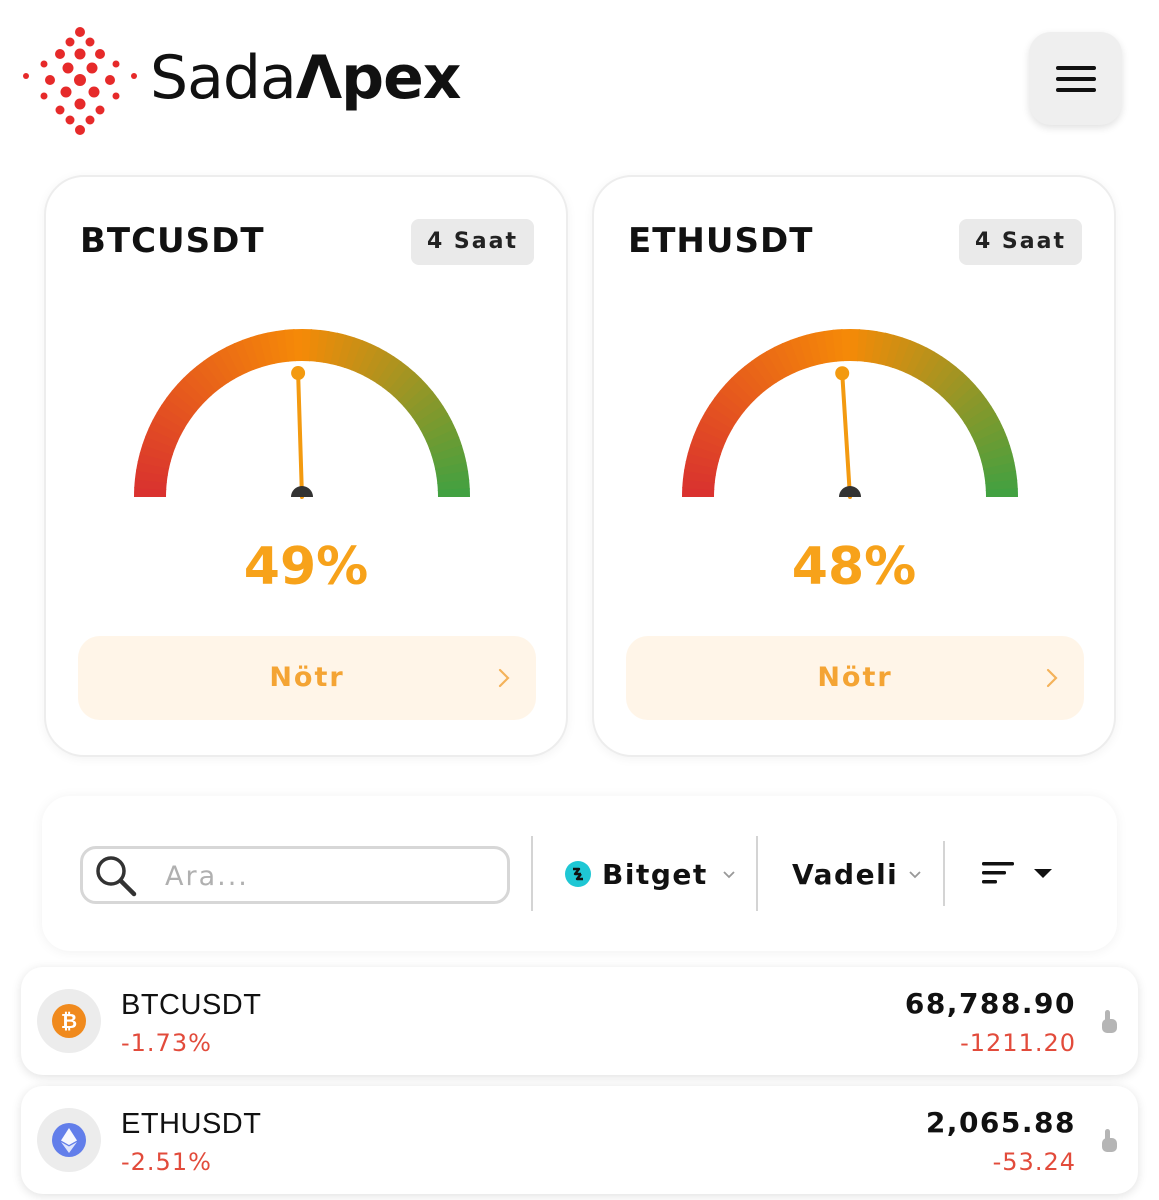 Image resolution: width=1159 pixels, height=1200 pixels. I want to click on ticker-price: 2,065.88, so click(1000, 1122).